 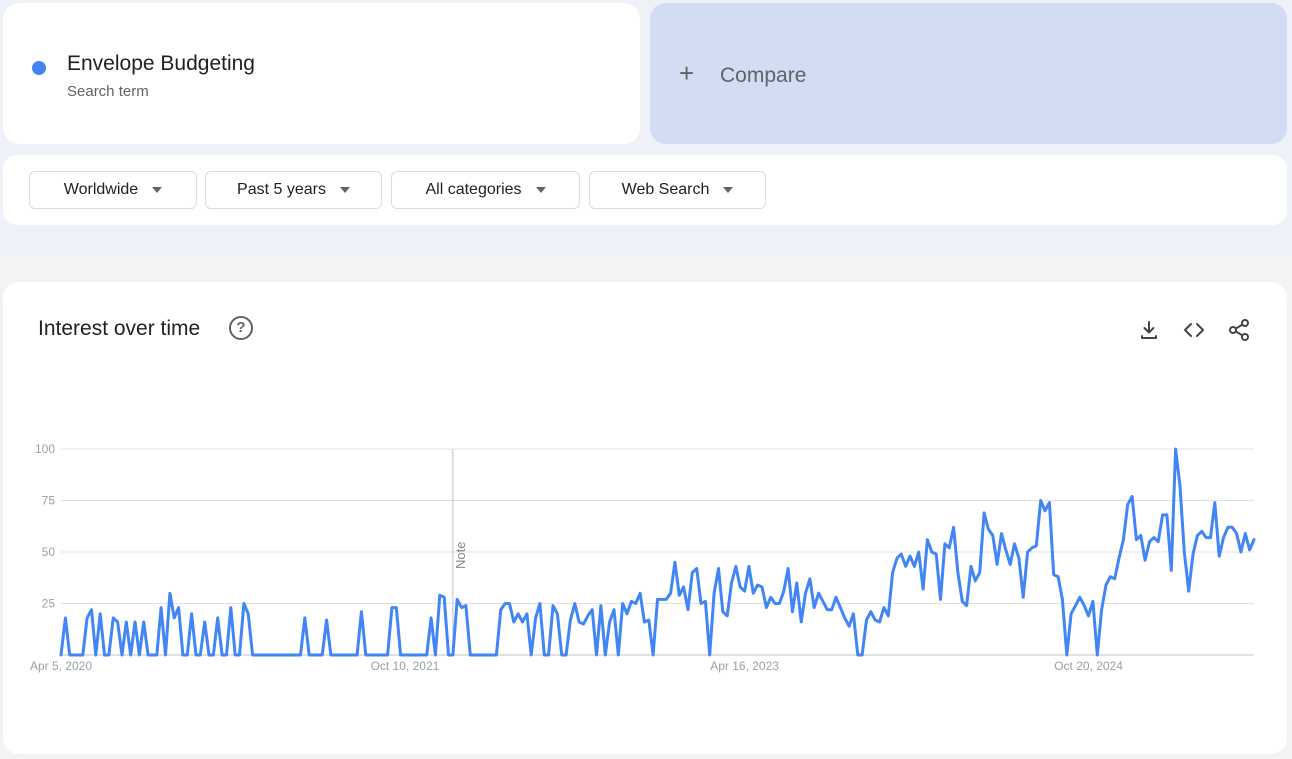 What do you see at coordinates (687, 73) in the screenshot?
I see `plus-icon: +` at bounding box center [687, 73].